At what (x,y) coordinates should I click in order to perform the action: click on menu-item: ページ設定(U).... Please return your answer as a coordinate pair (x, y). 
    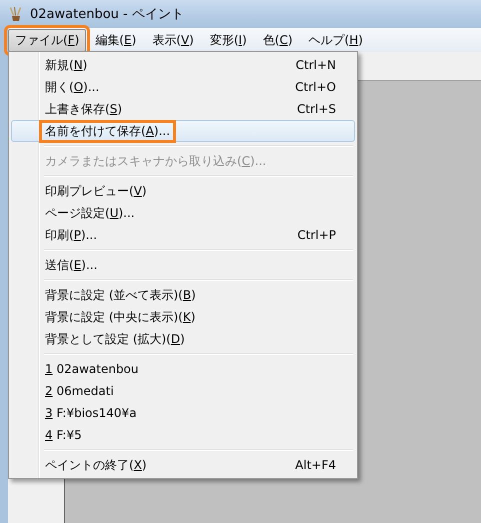
    Looking at the image, I should click on (183, 213).